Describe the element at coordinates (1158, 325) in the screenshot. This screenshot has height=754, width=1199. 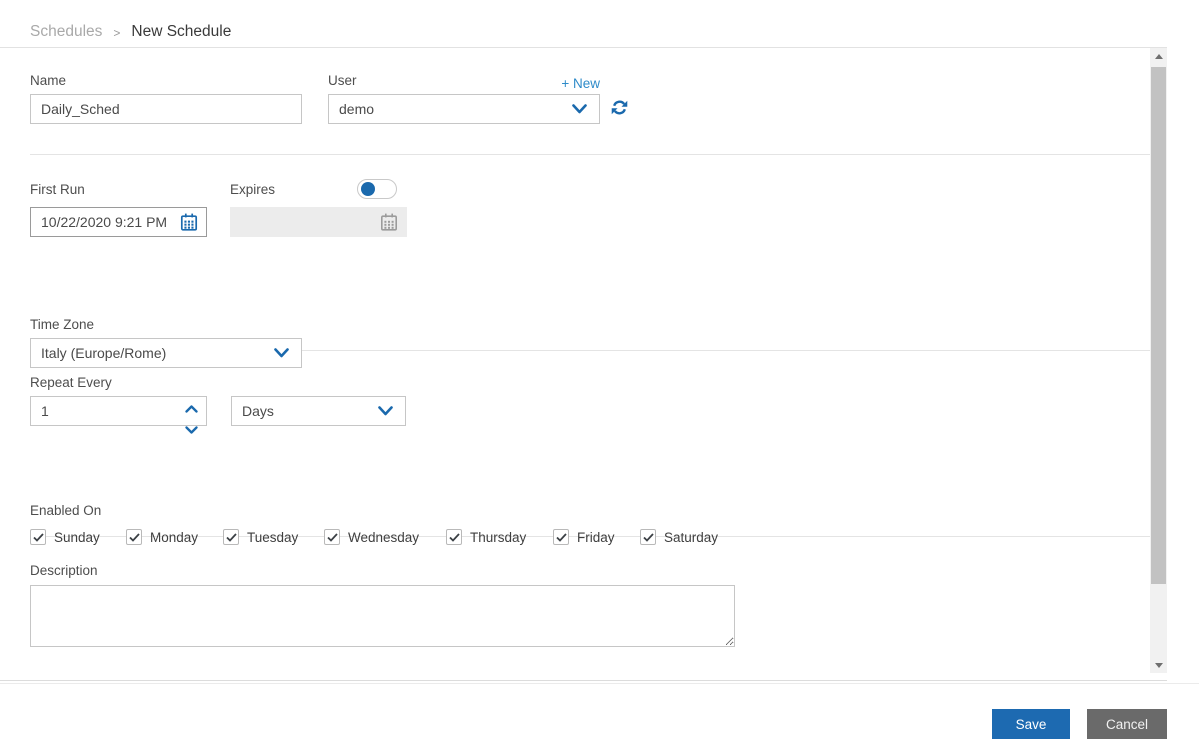
I see `scrollbar-thumb` at that location.